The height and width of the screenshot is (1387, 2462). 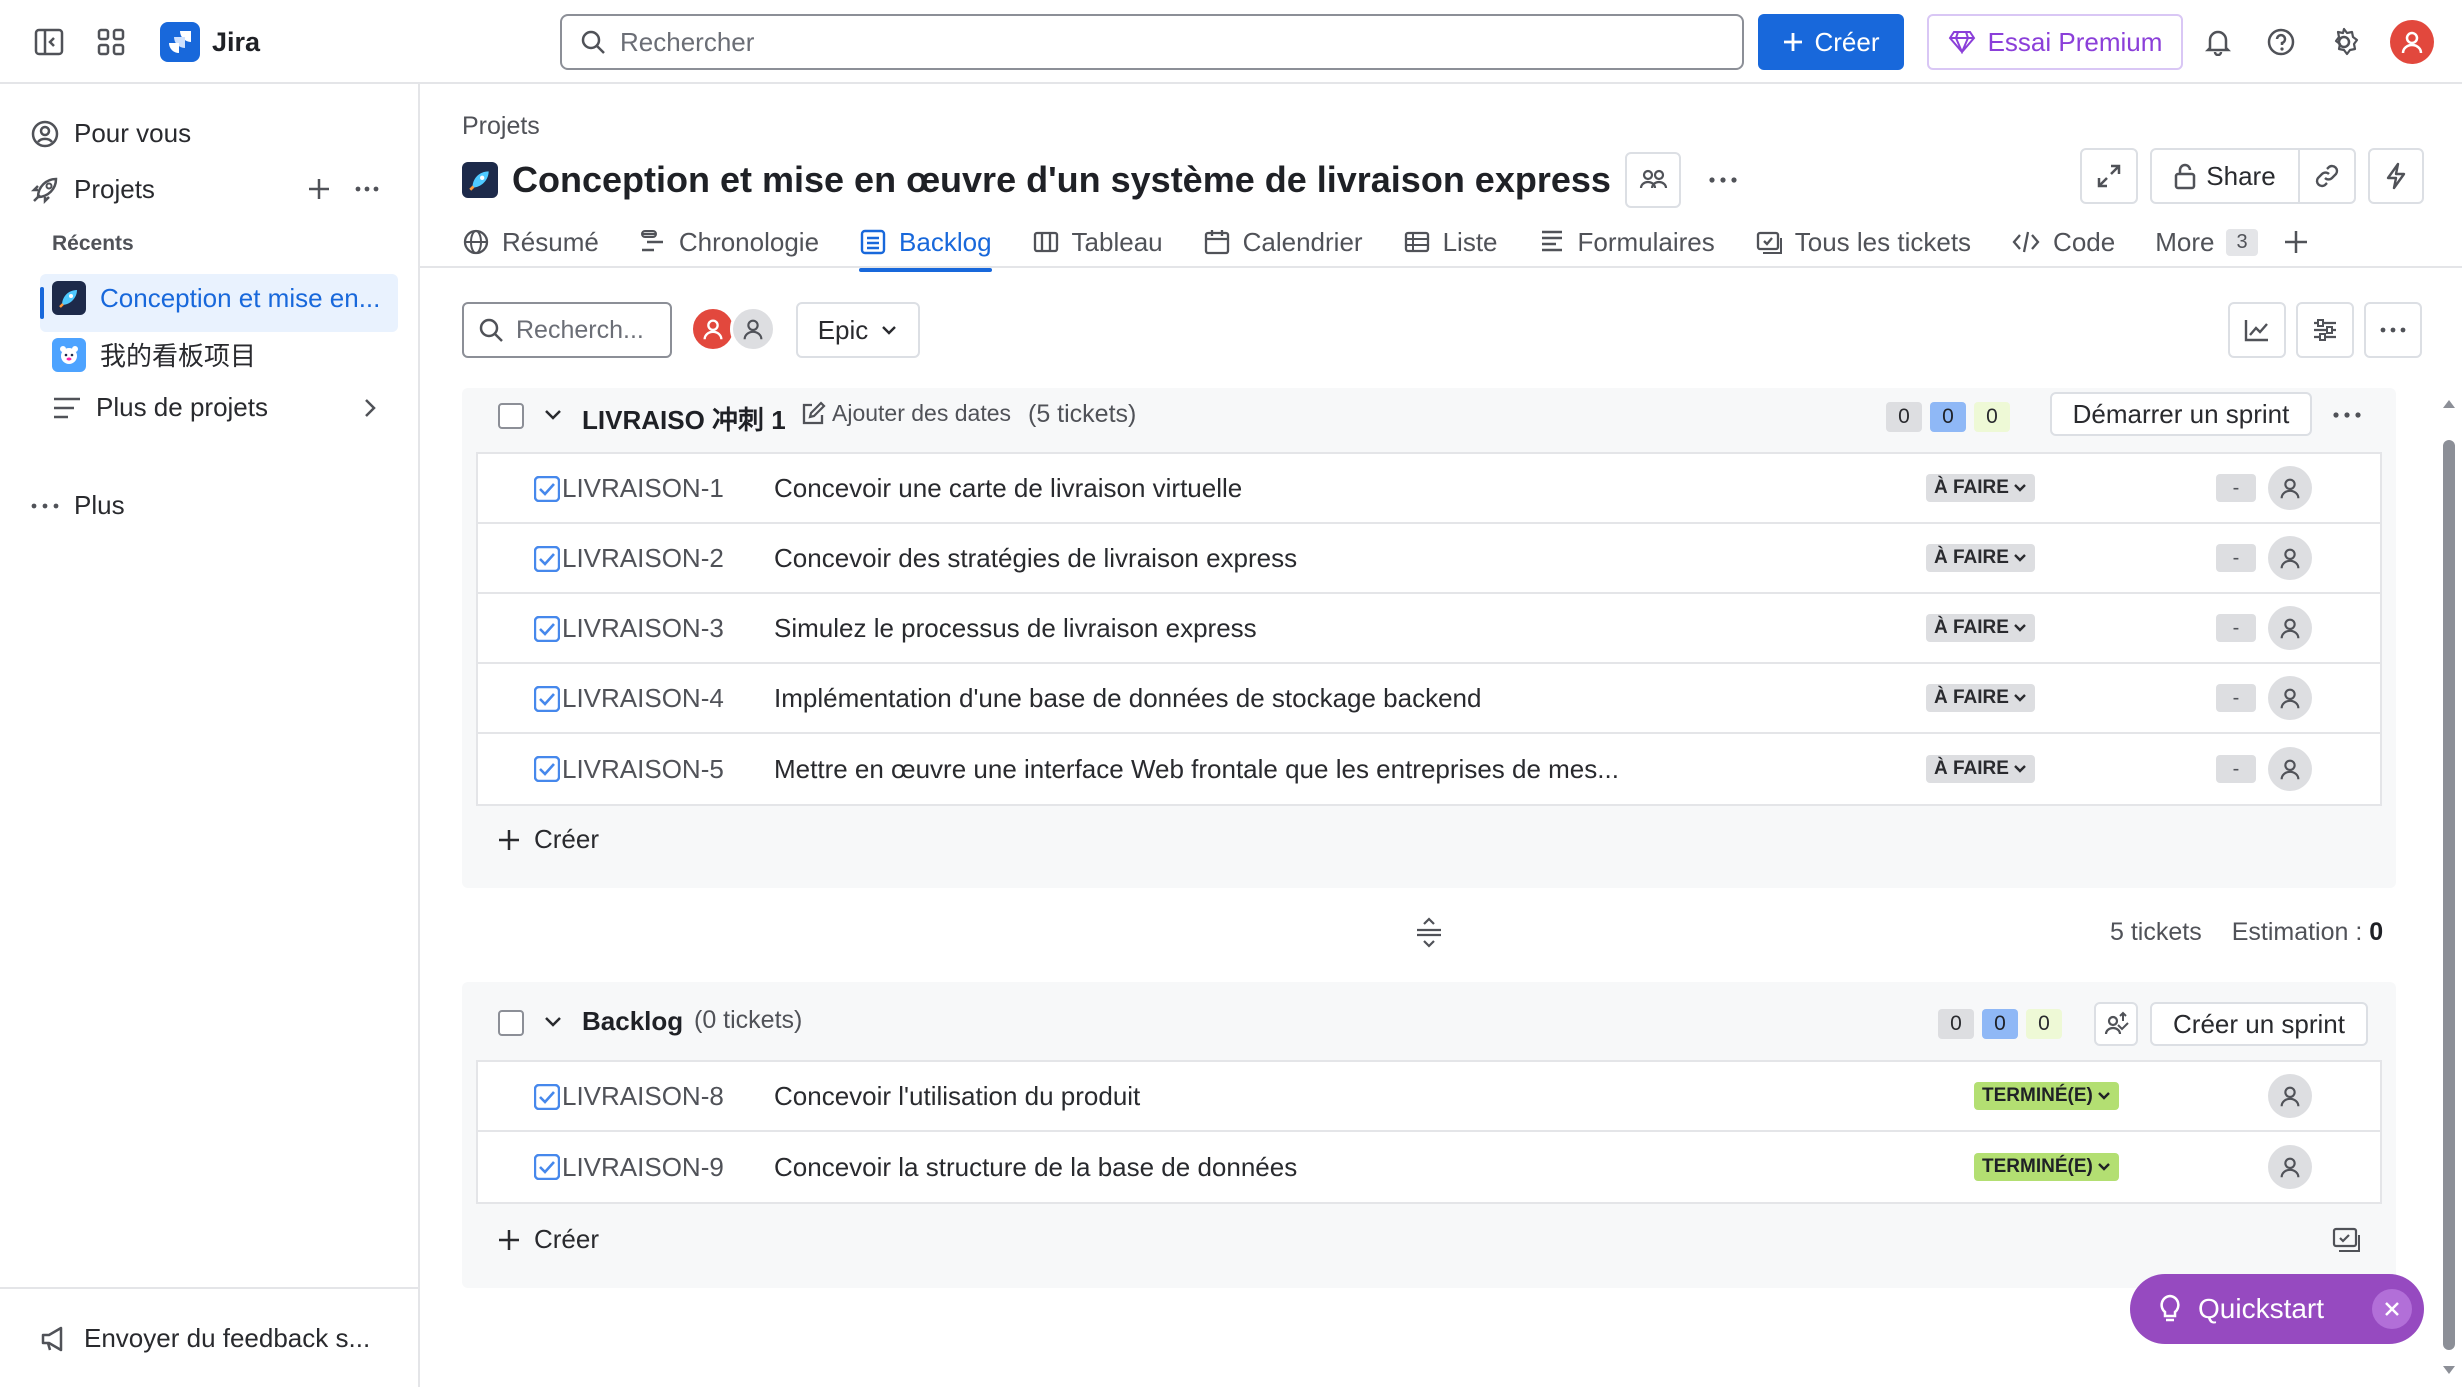 I want to click on chevron-right-icon, so click(x=370, y=408).